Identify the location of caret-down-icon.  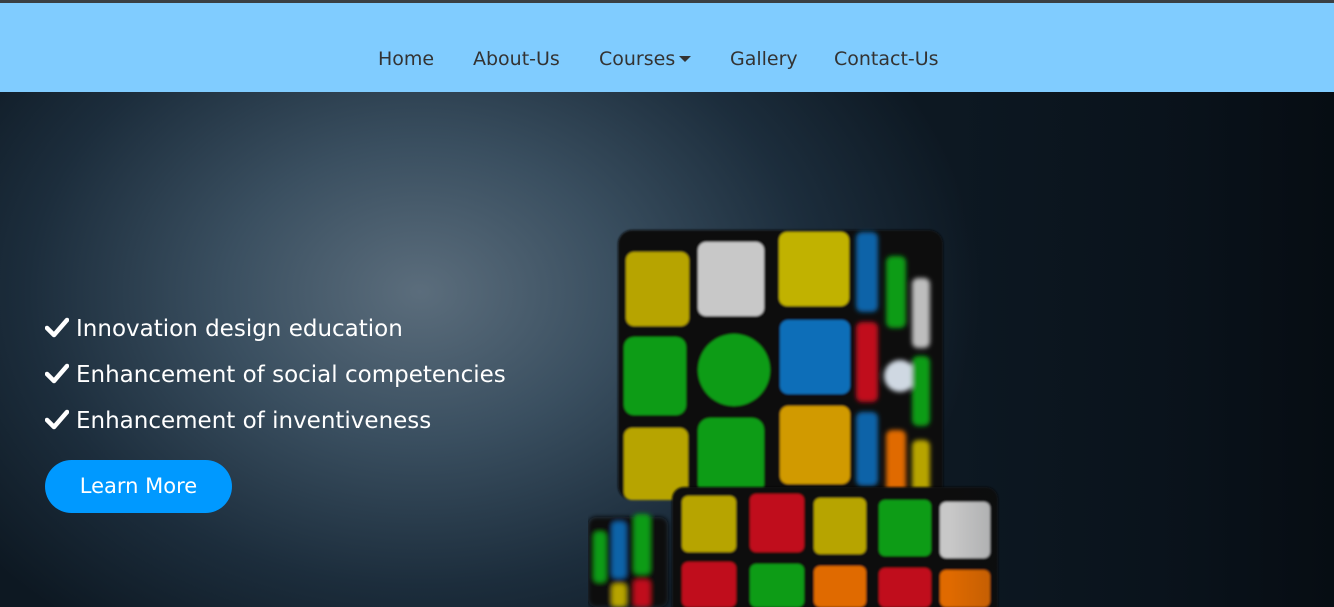
(685, 59).